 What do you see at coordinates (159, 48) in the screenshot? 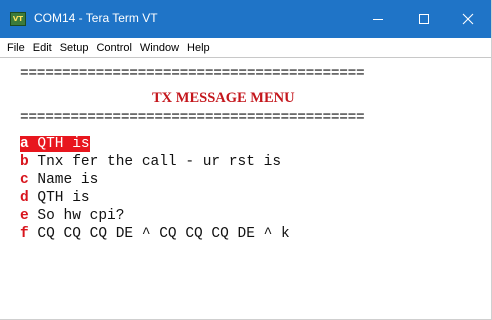
I see `menu-window: Window` at bounding box center [159, 48].